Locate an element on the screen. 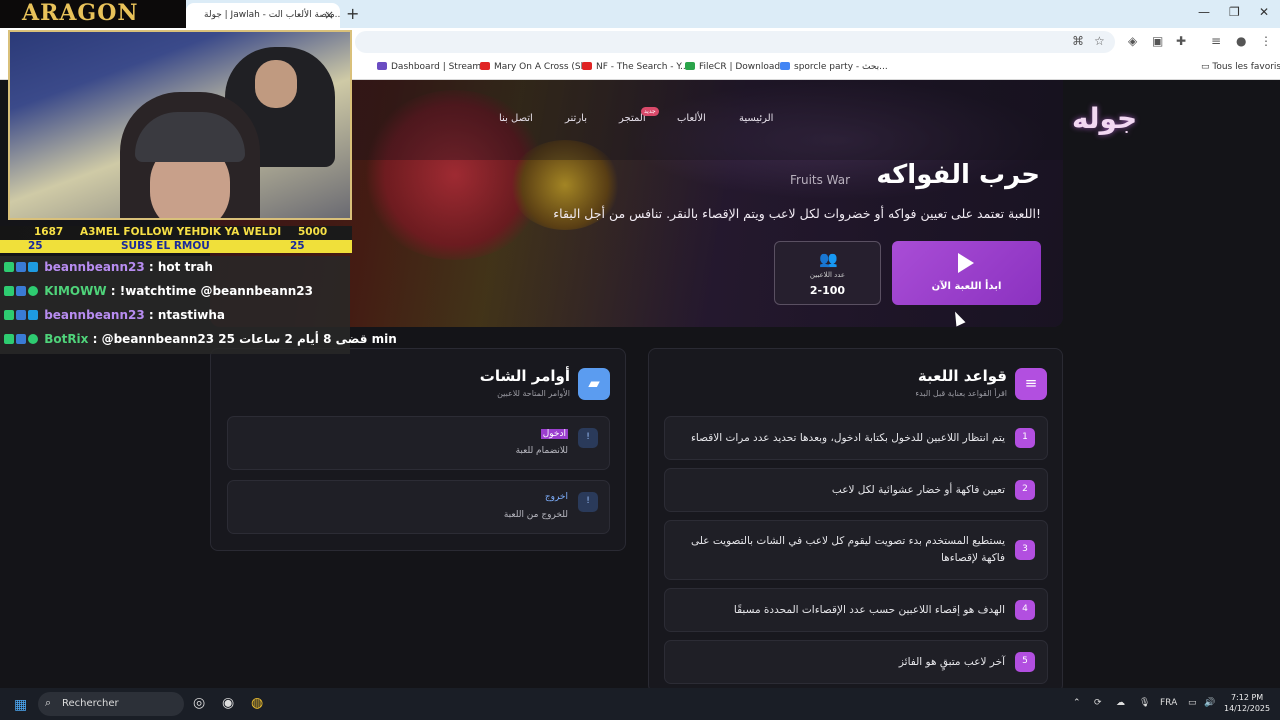 The width and height of the screenshot is (1280, 720). commands-title: أوامر الشات is located at coordinates (524, 376).